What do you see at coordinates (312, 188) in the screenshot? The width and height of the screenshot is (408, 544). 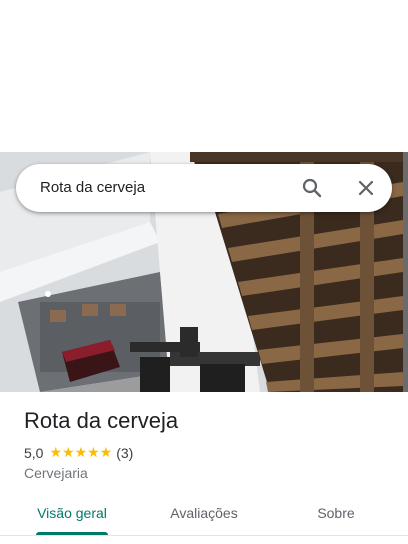 I see `search-icon` at bounding box center [312, 188].